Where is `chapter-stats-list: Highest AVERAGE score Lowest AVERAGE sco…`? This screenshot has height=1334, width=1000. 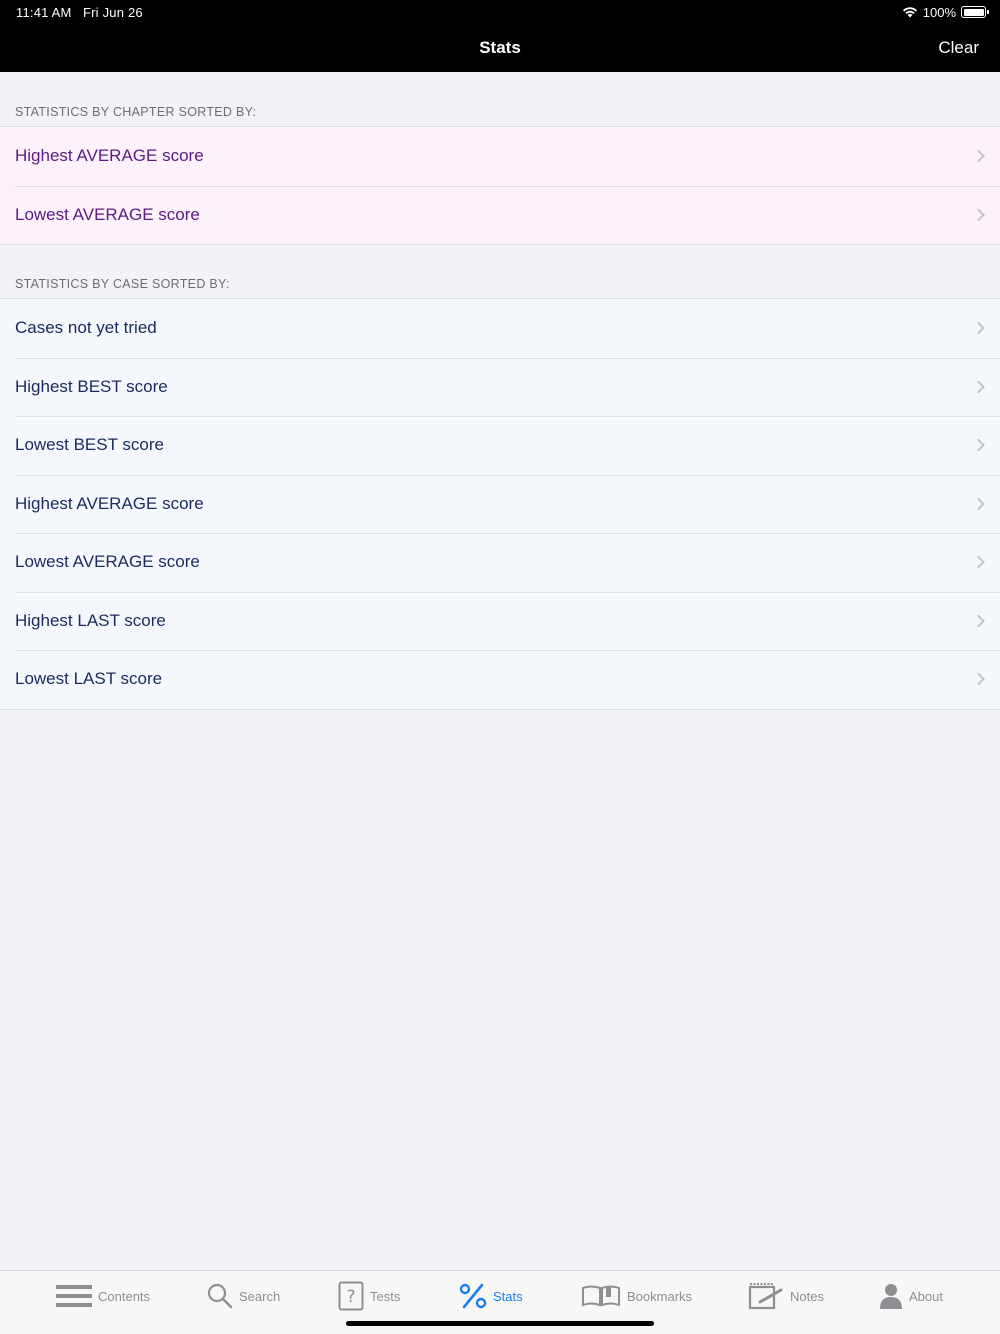 chapter-stats-list: Highest AVERAGE score Lowest AVERAGE sco… is located at coordinates (500, 185).